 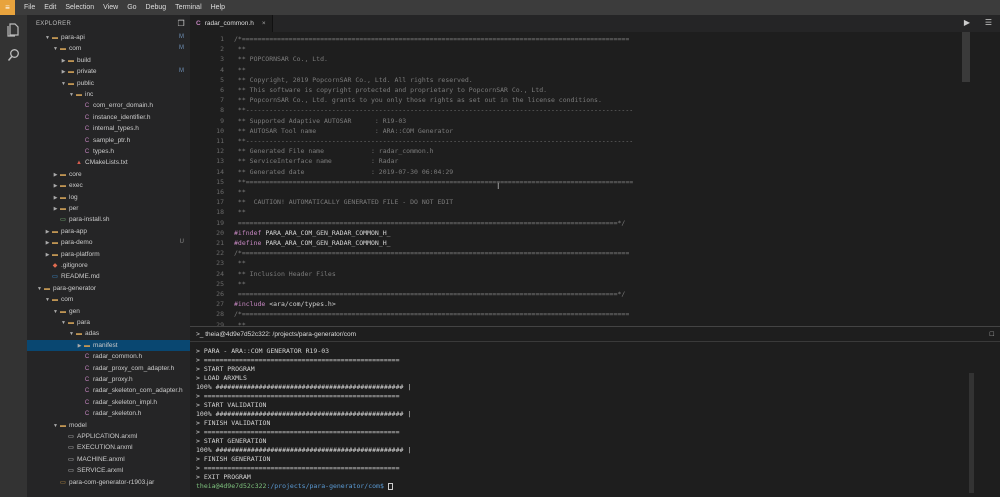 I want to click on tree-file: ▭ para-install.sh, so click(x=108, y=219).